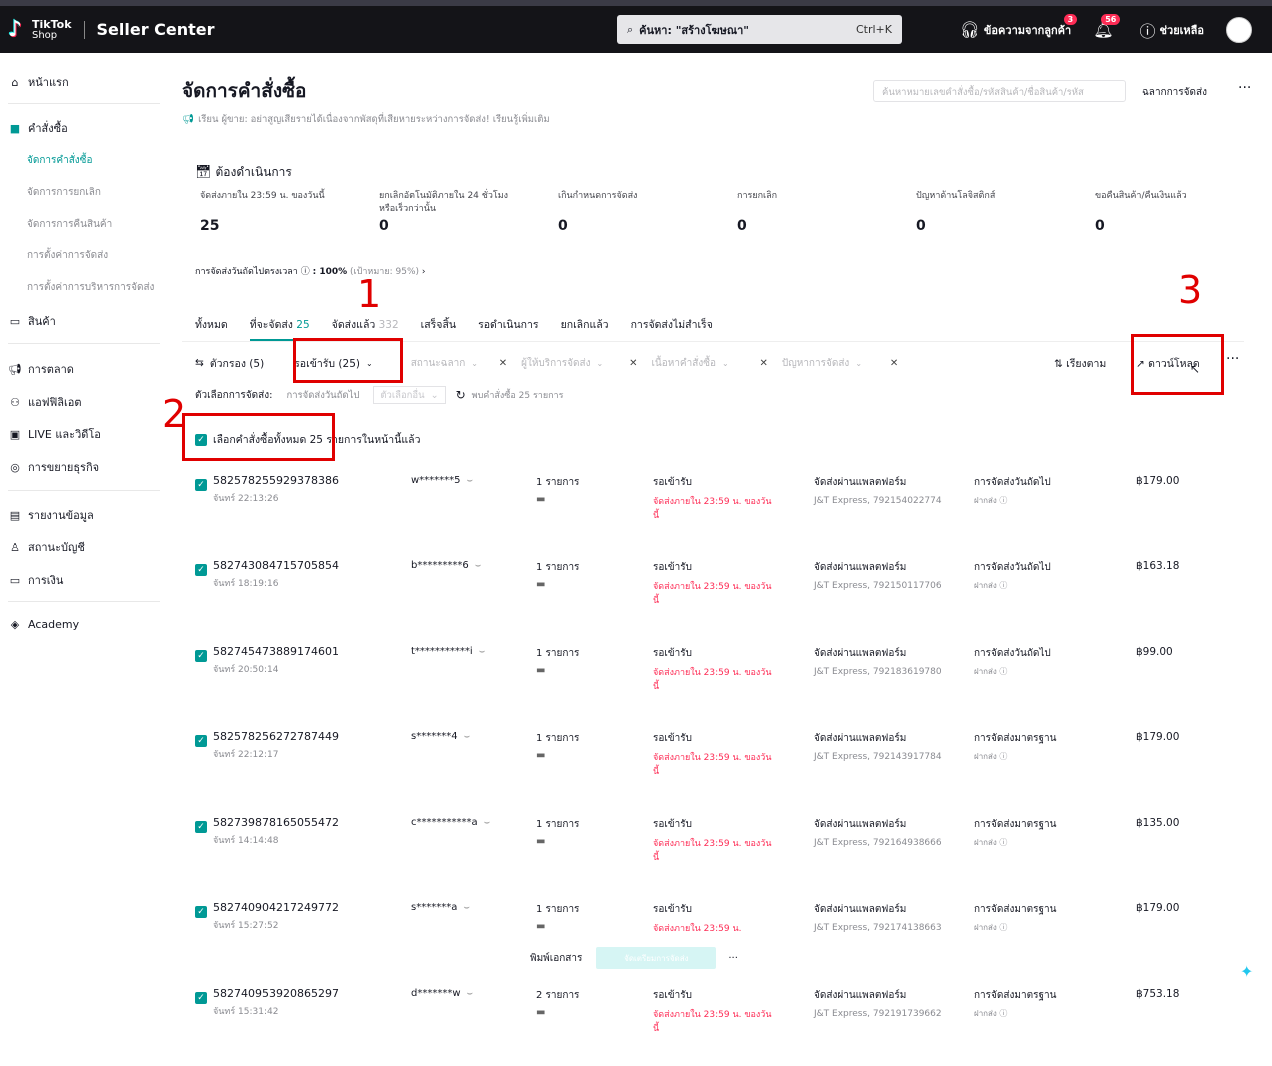  What do you see at coordinates (508, 328) in the screenshot?
I see `tab-pending: รอดำเนินการ` at bounding box center [508, 328].